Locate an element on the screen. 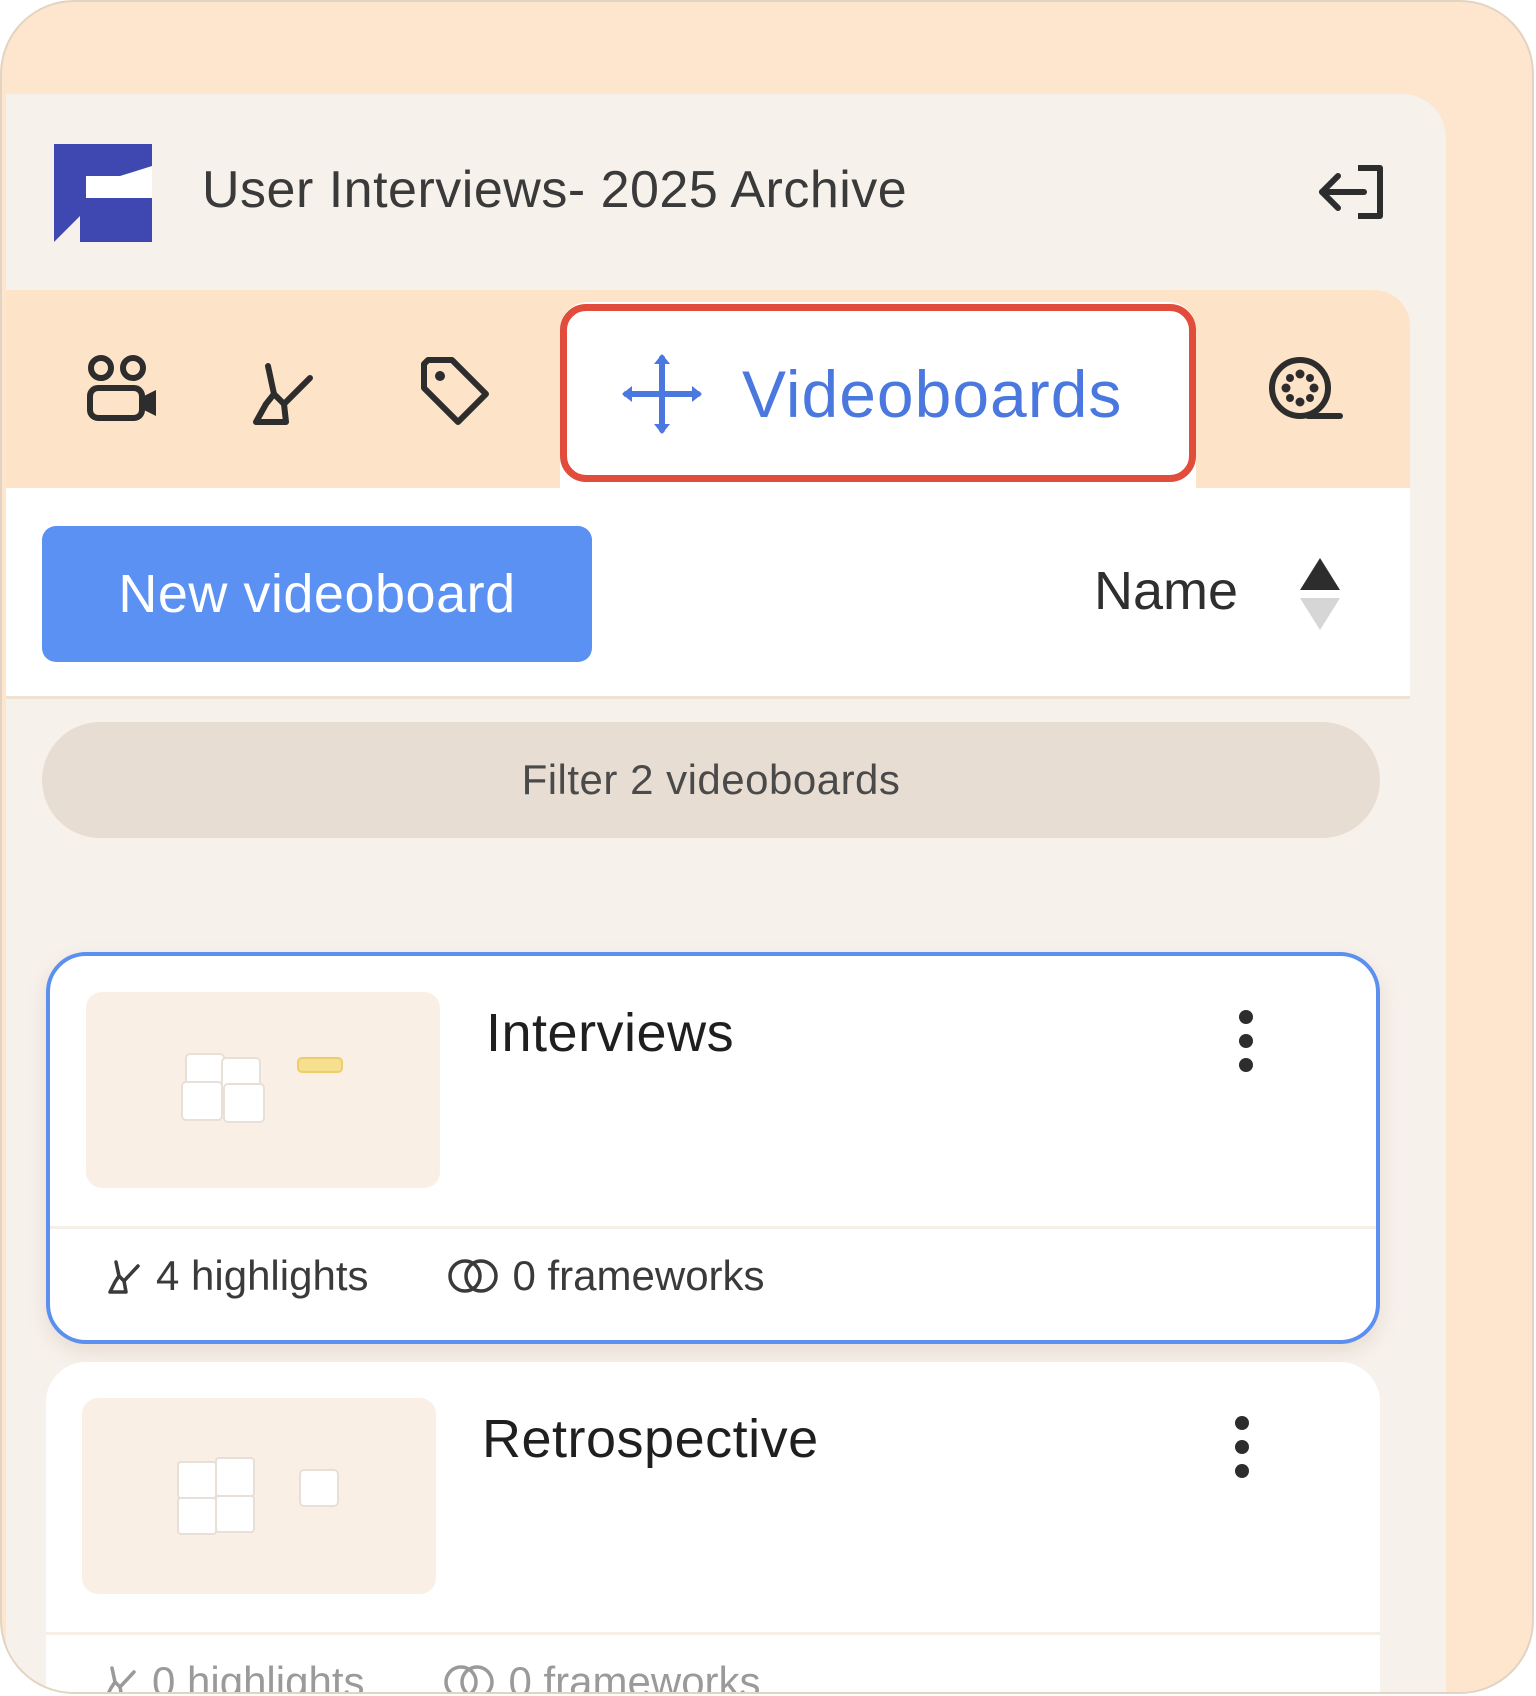 This screenshot has width=1536, height=1696. tag-icon is located at coordinates (454, 390).